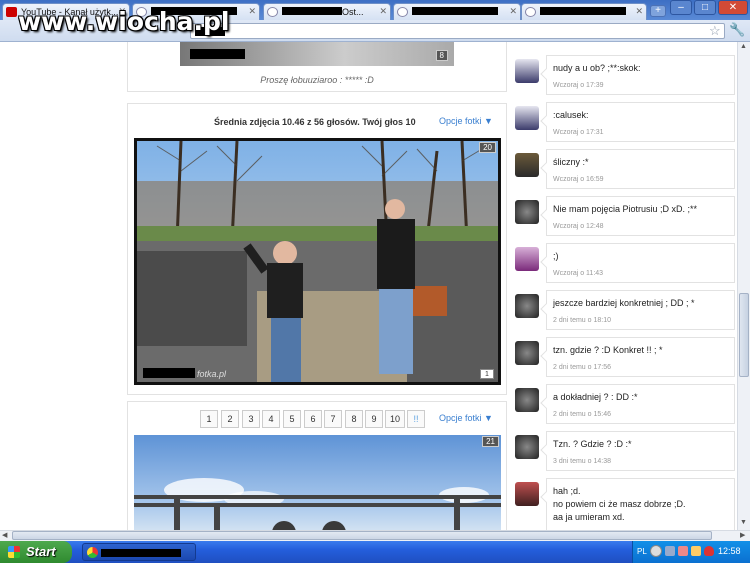  I want to click on comment: nudy a u ob? ;**:skok: Wczoraj o 17:39, so click(637, 75).